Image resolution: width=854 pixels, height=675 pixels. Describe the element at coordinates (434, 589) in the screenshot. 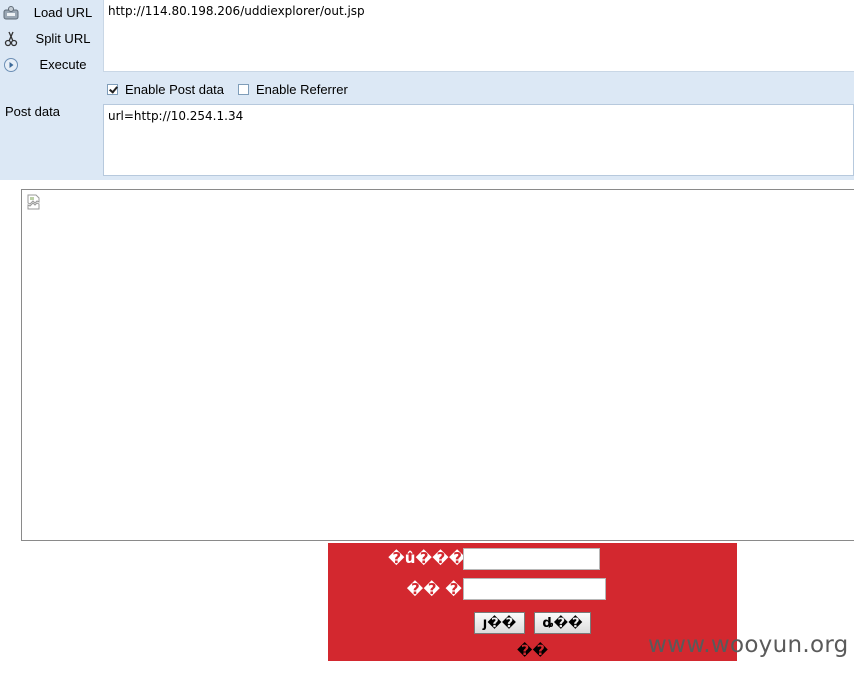

I see `password-label: �� �` at that location.